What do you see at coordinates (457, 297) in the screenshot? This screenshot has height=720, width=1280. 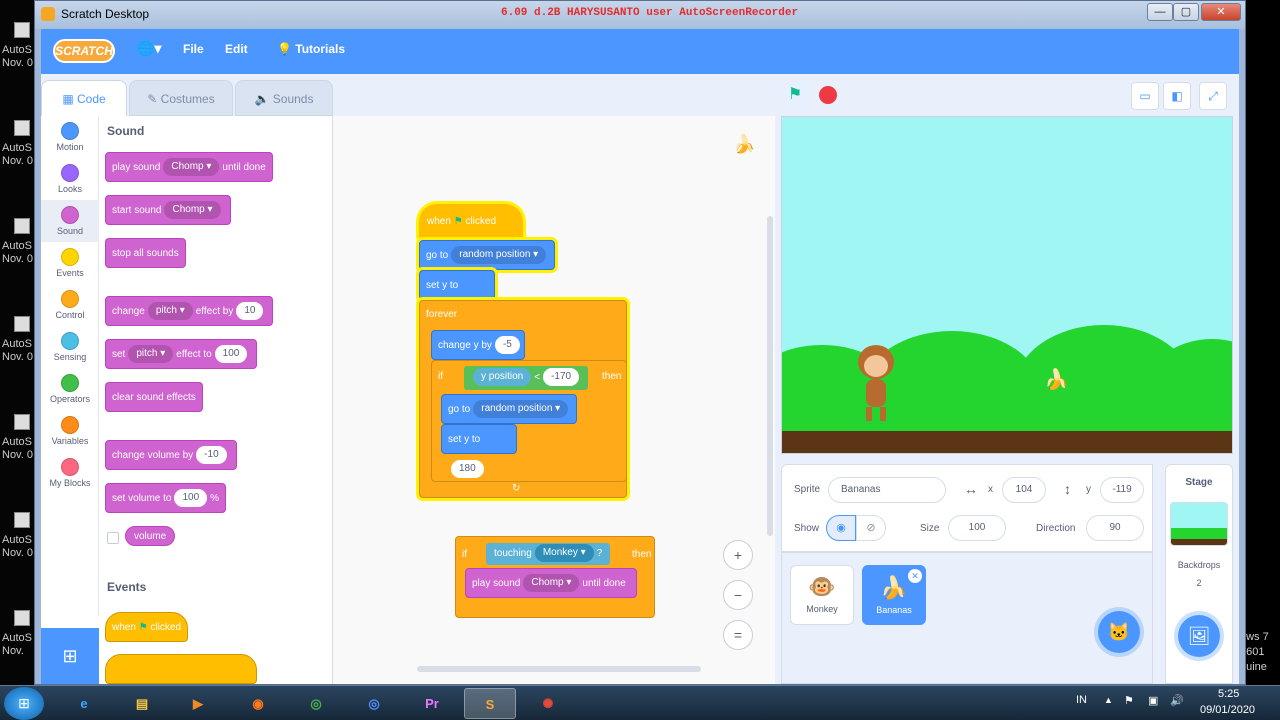 I see `set-y-block: set y to180` at bounding box center [457, 297].